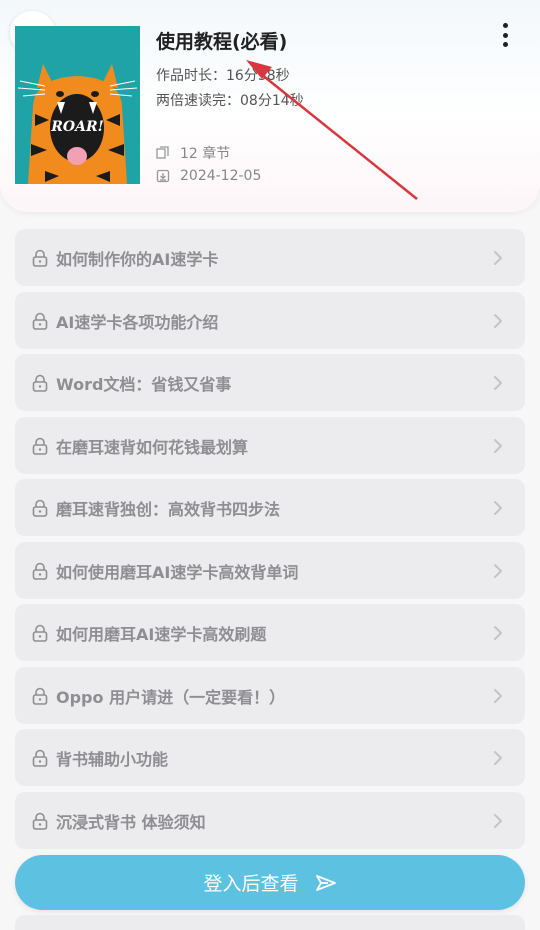 The width and height of the screenshot is (540, 930). I want to click on chapter-item: 磨耳速背独创：高效背书四步法, so click(270, 507).